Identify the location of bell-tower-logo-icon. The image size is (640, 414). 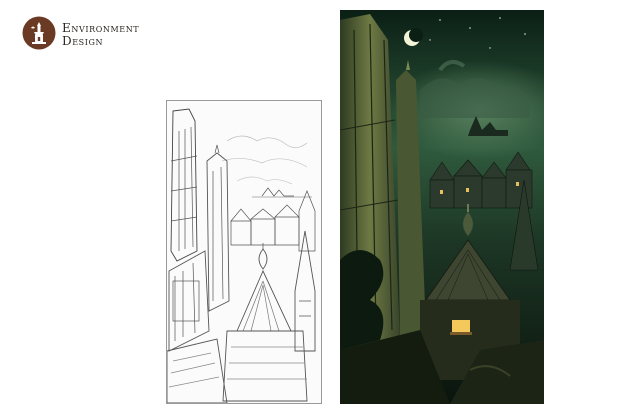
(39, 33).